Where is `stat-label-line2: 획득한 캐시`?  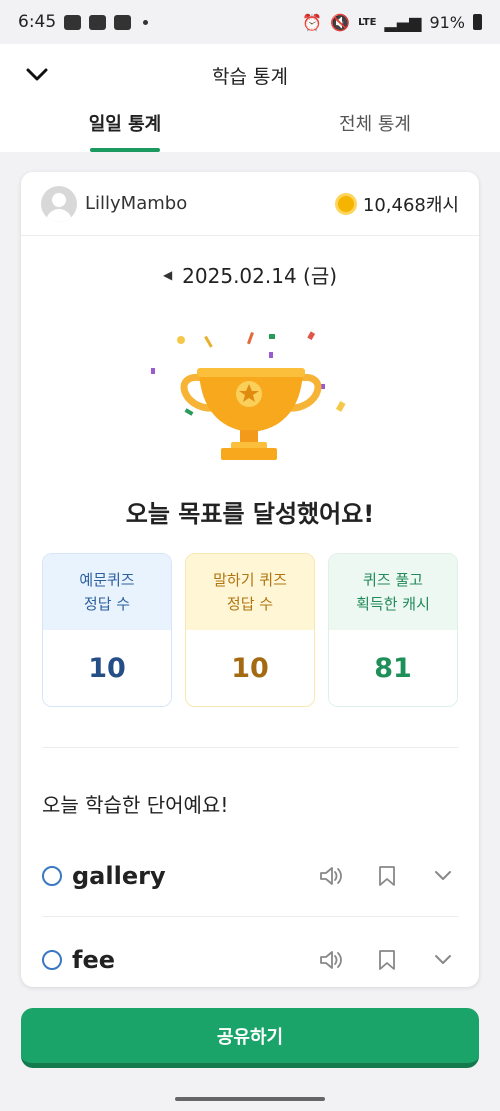
stat-label-line2: 획득한 캐시 is located at coordinates (393, 604).